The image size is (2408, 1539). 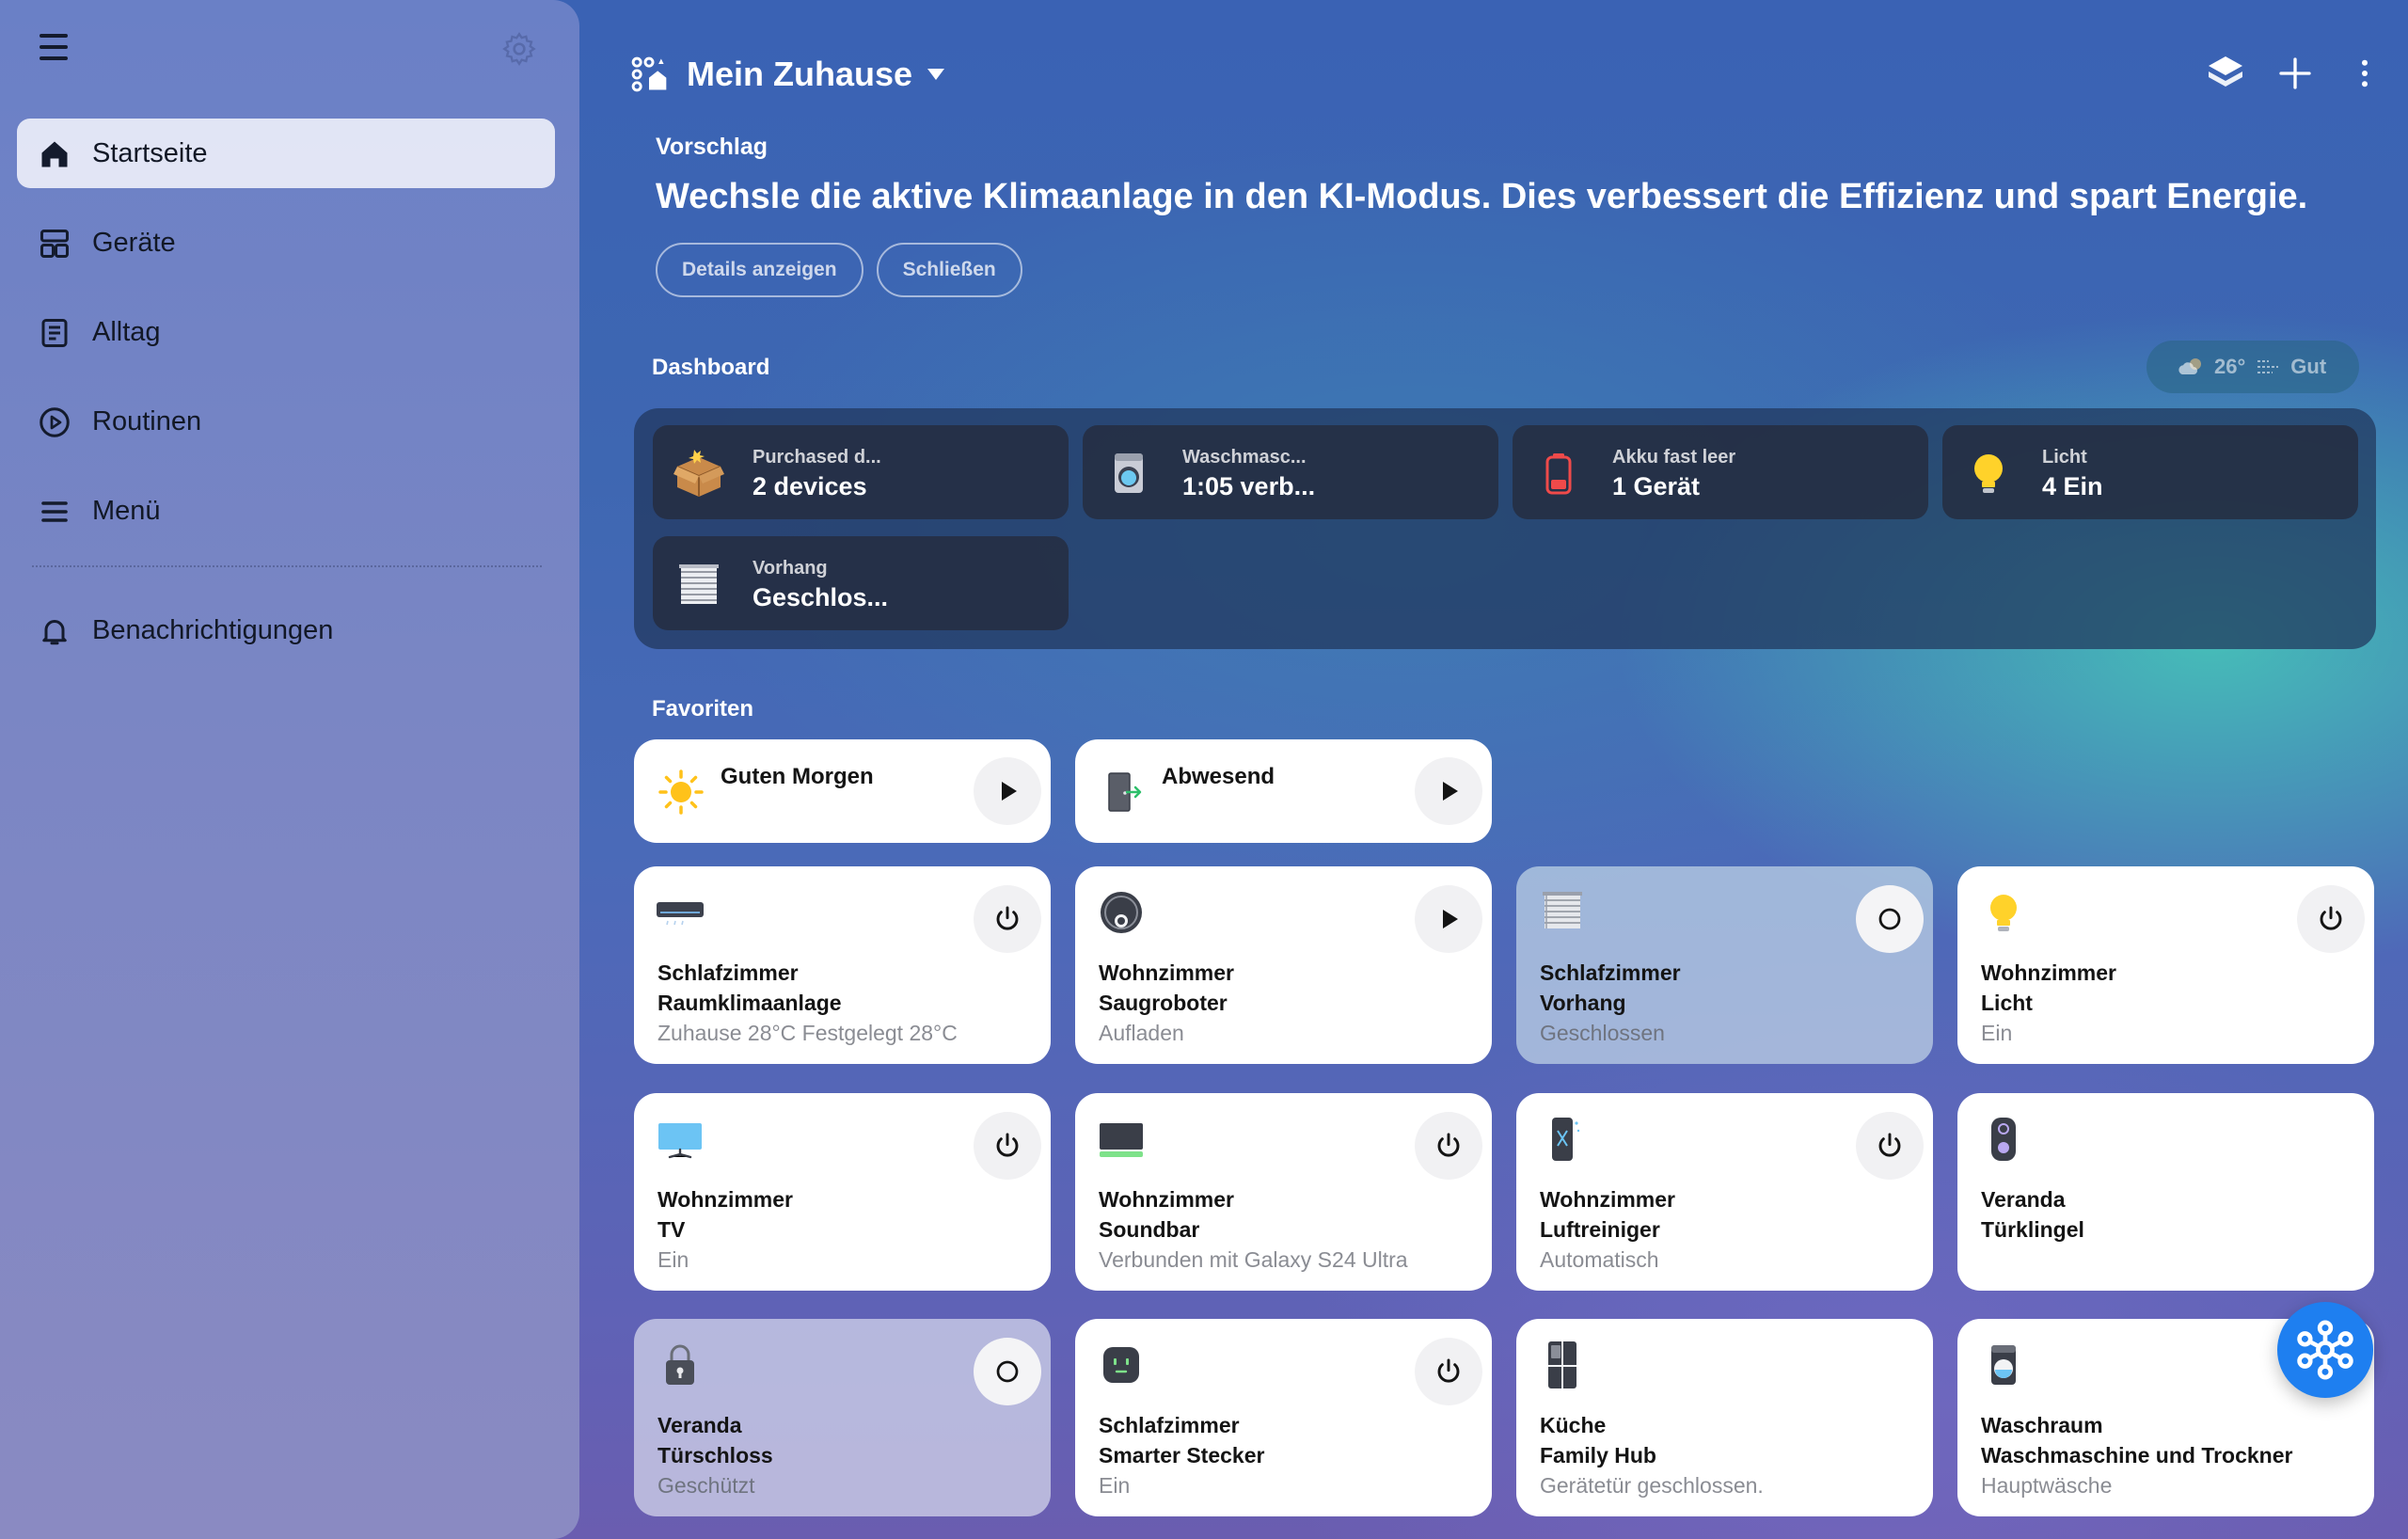 I want to click on settings-gear-icon, so click(x=519, y=49).